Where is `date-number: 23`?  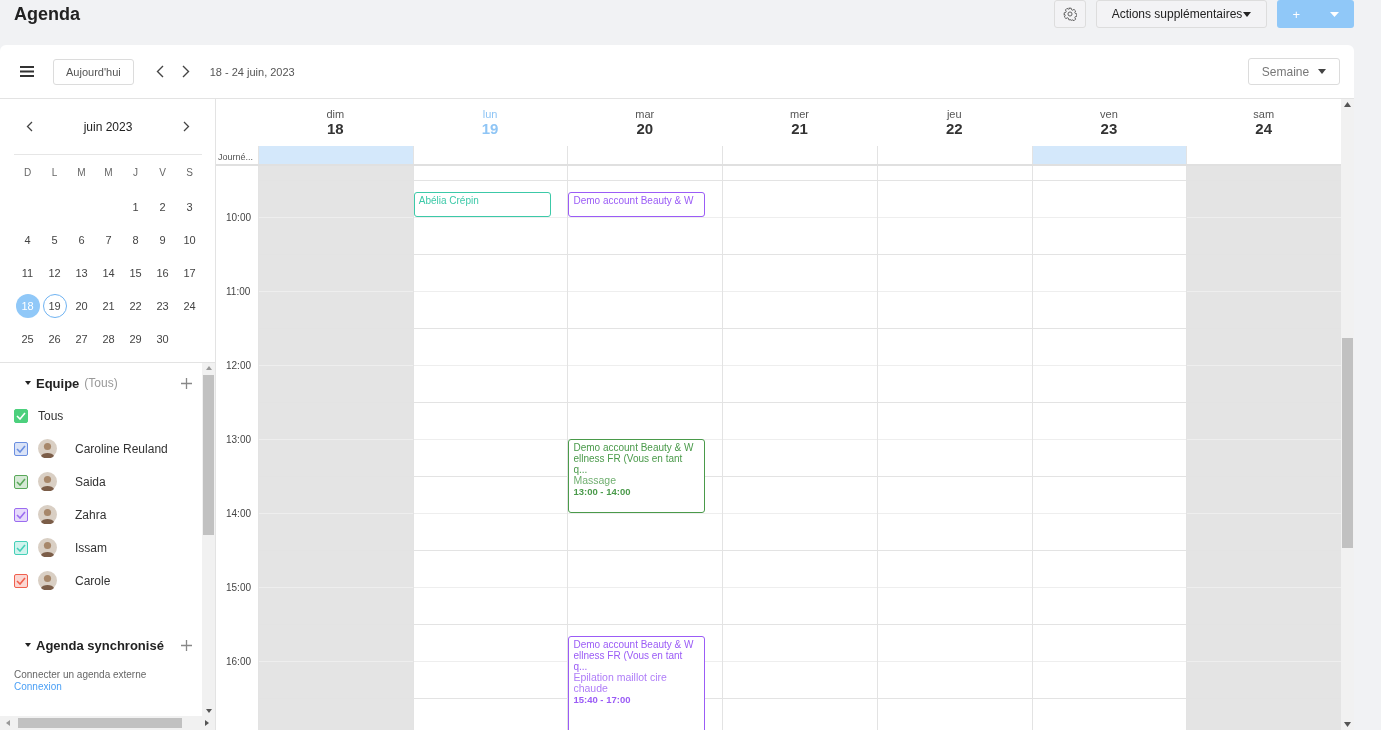 date-number: 23 is located at coordinates (1109, 128).